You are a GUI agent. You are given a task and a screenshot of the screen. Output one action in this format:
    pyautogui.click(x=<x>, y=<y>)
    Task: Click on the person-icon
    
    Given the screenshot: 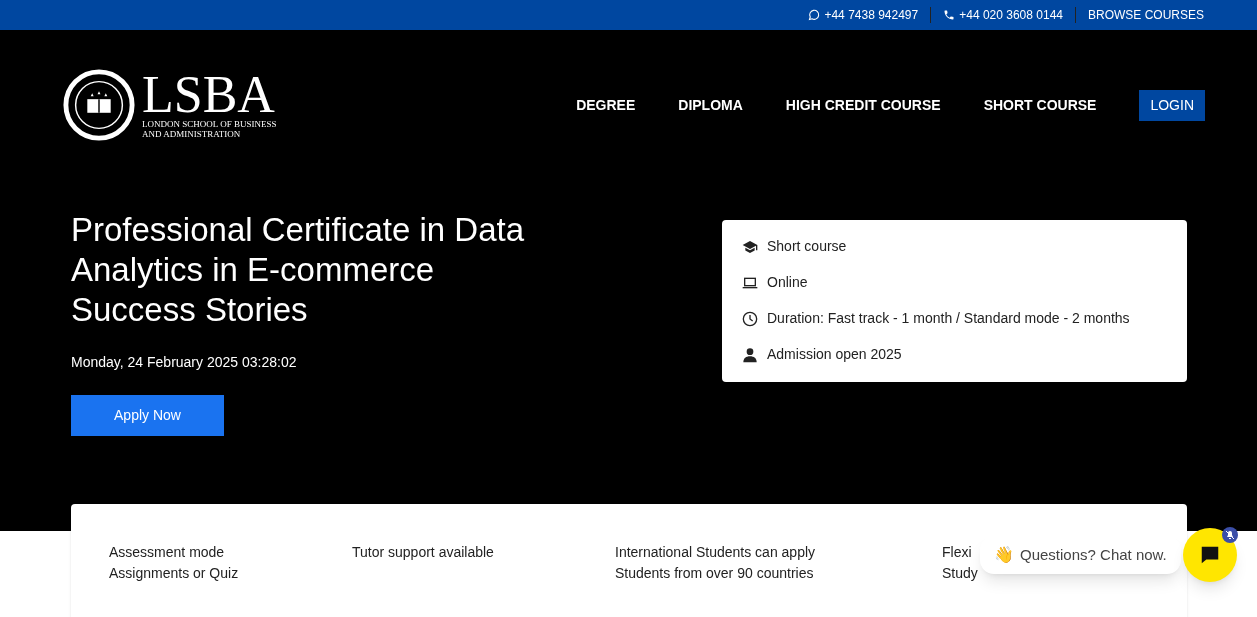 What is the action you would take?
    pyautogui.click(x=750, y=354)
    